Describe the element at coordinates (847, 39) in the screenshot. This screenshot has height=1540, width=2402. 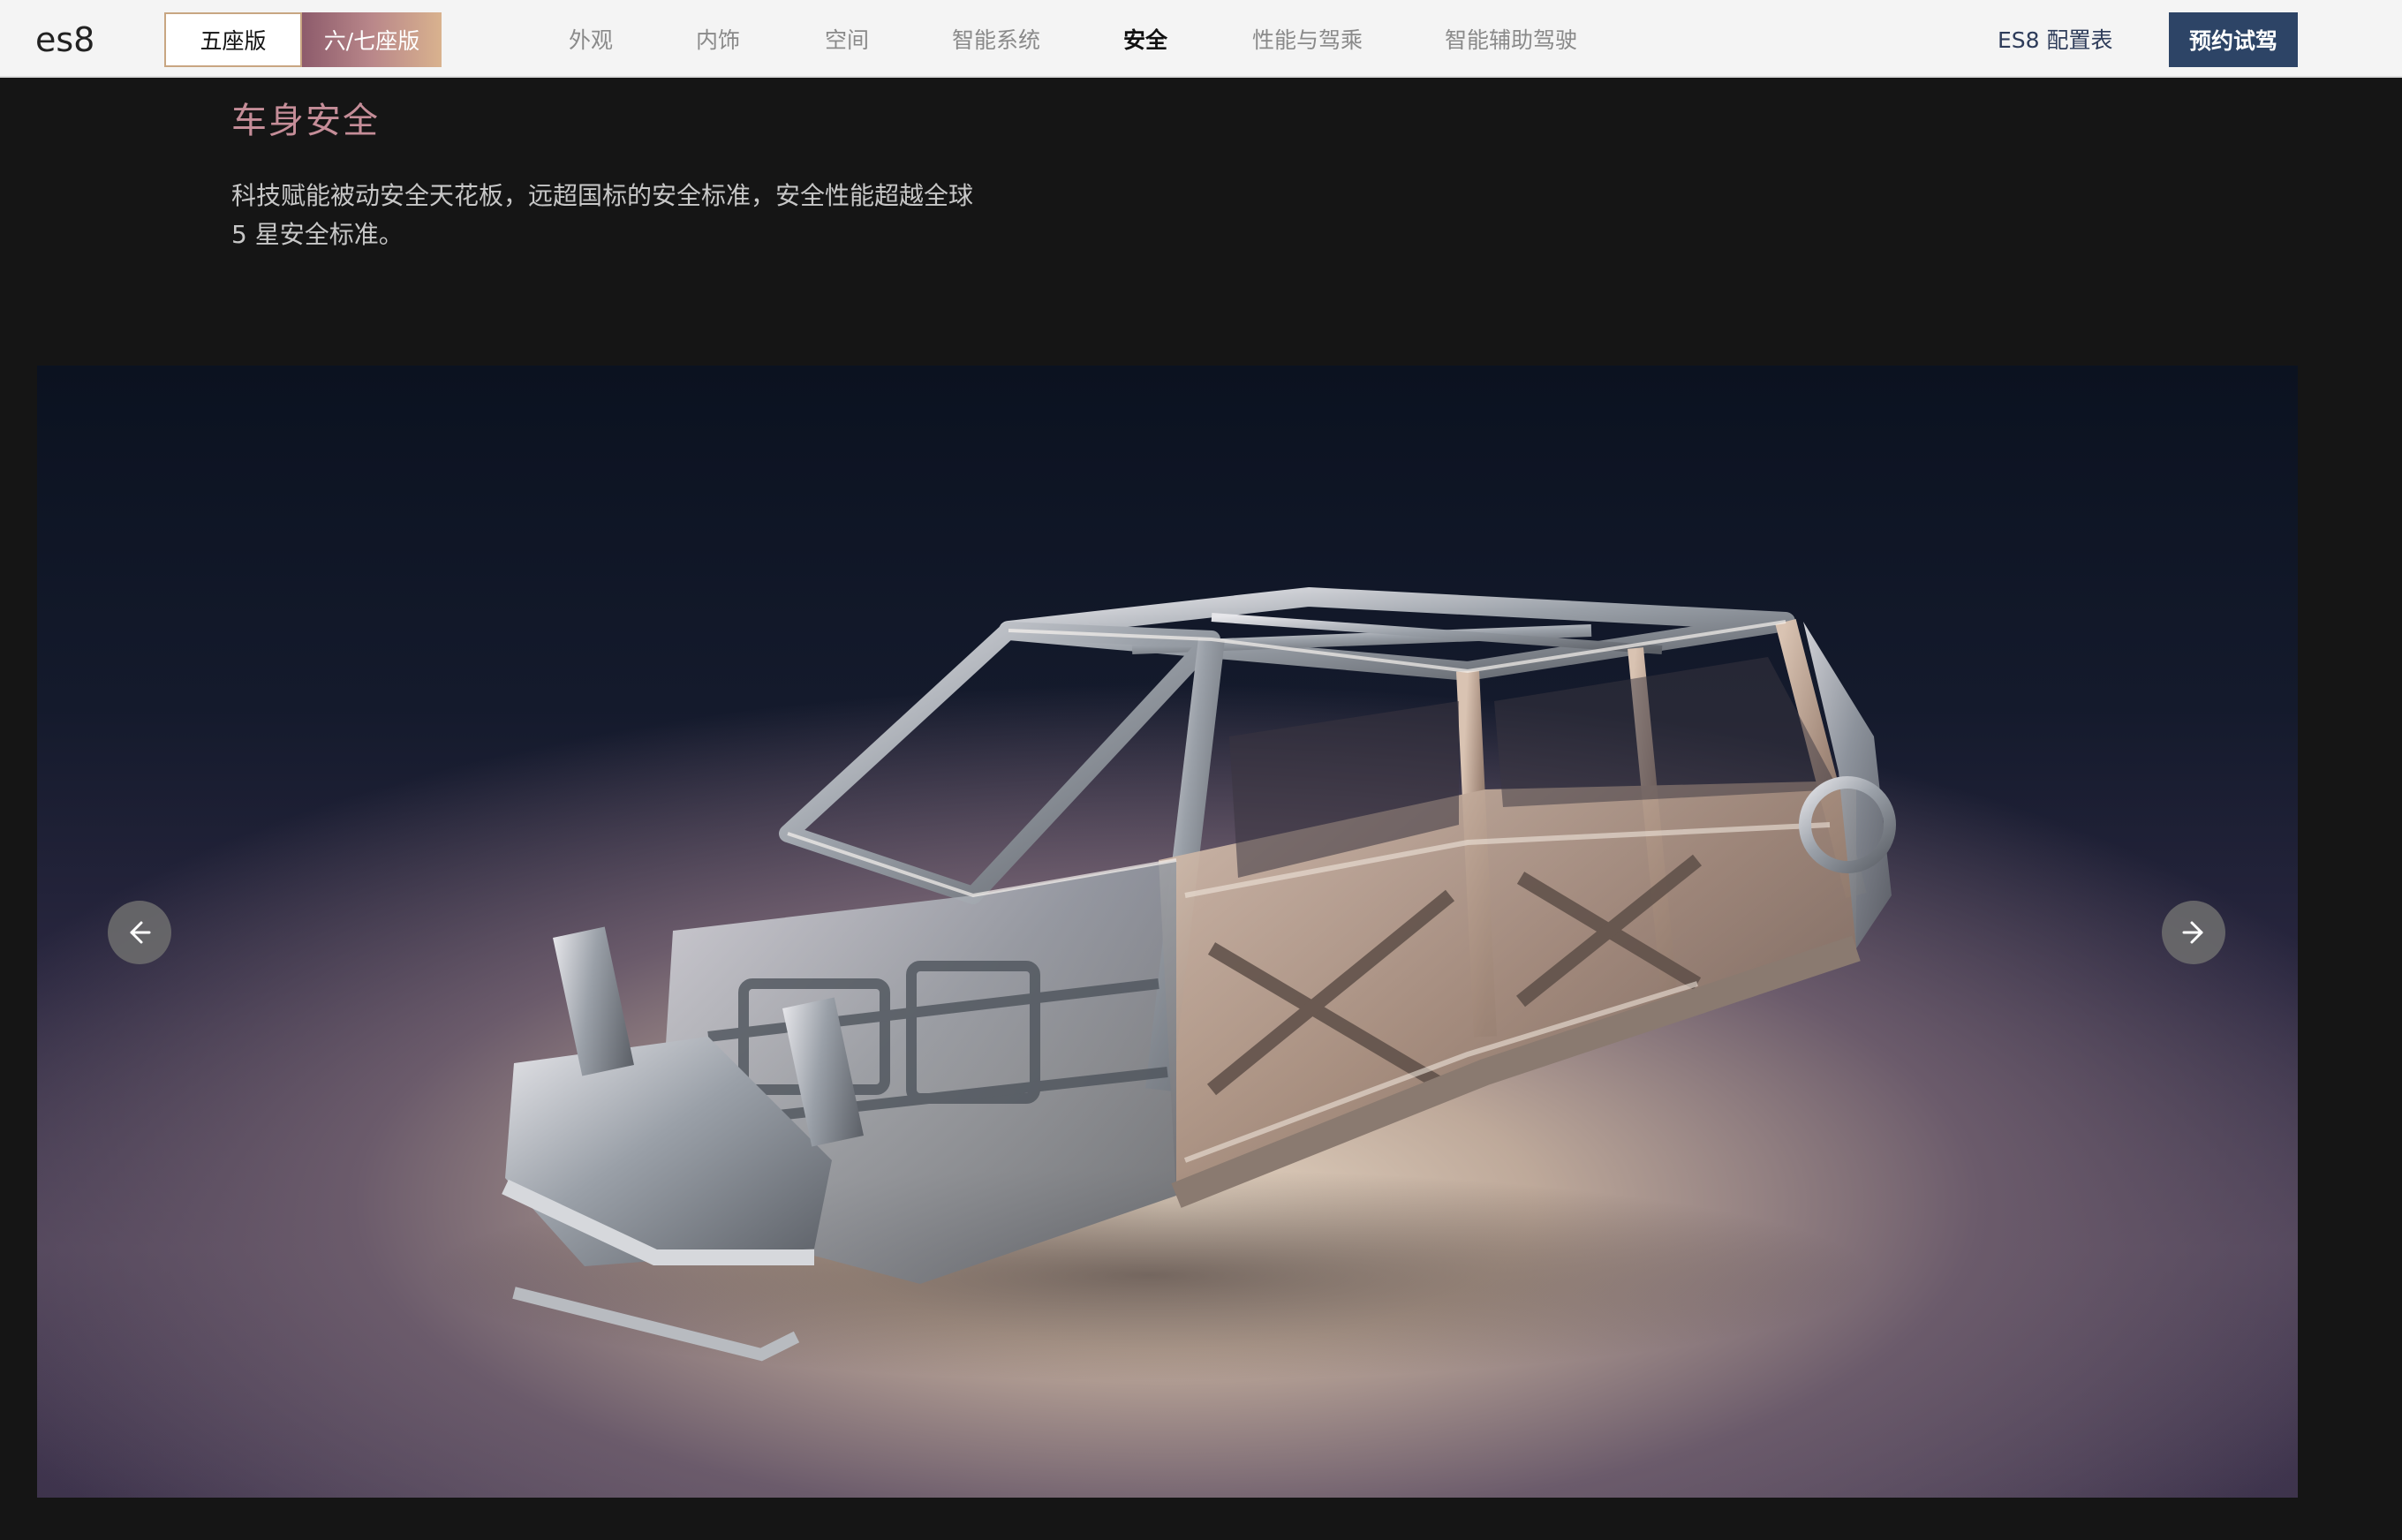
I see `nav-item-space: 空间` at that location.